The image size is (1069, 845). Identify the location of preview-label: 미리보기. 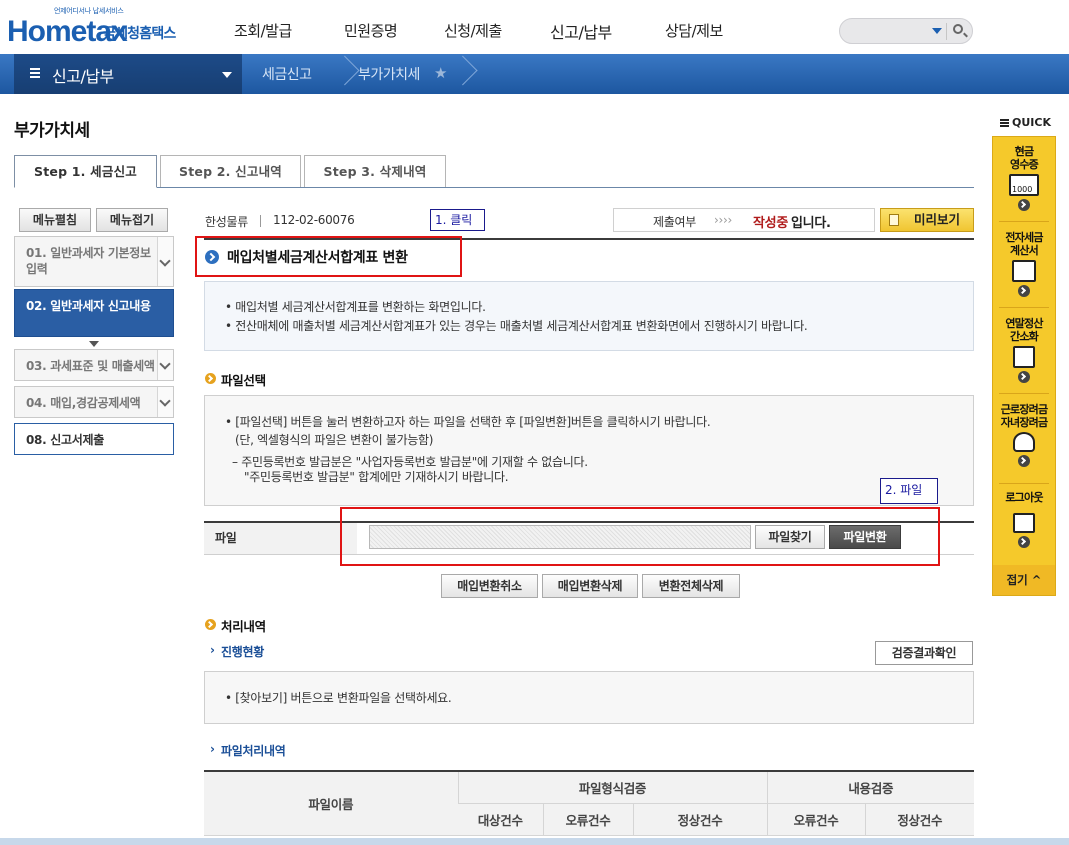
(936, 219).